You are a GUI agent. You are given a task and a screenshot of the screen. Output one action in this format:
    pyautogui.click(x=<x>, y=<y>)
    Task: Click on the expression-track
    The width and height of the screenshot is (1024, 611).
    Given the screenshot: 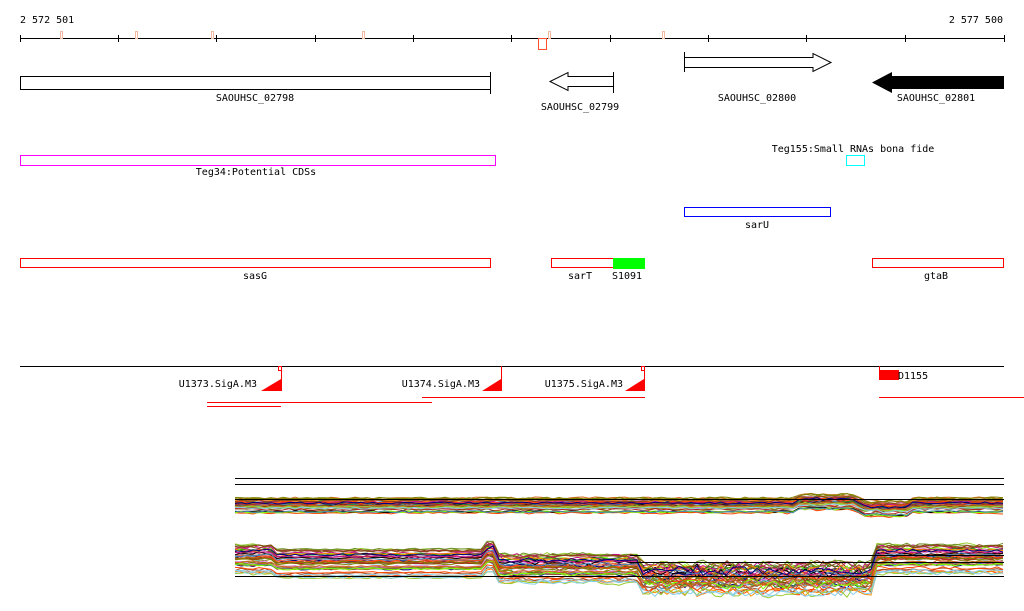 What is the action you would take?
    pyautogui.click(x=619, y=538)
    